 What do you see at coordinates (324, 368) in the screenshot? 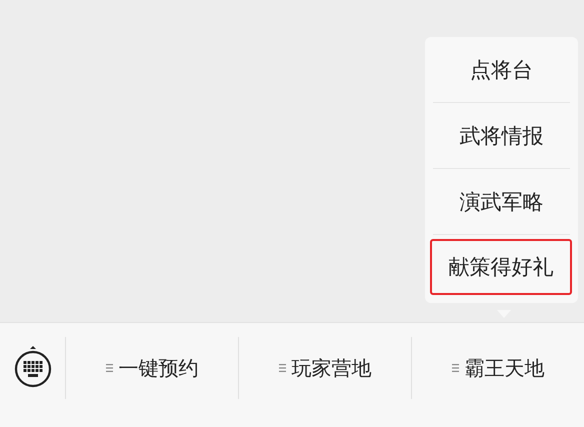
I see `menu-tab: 玩家营地` at bounding box center [324, 368].